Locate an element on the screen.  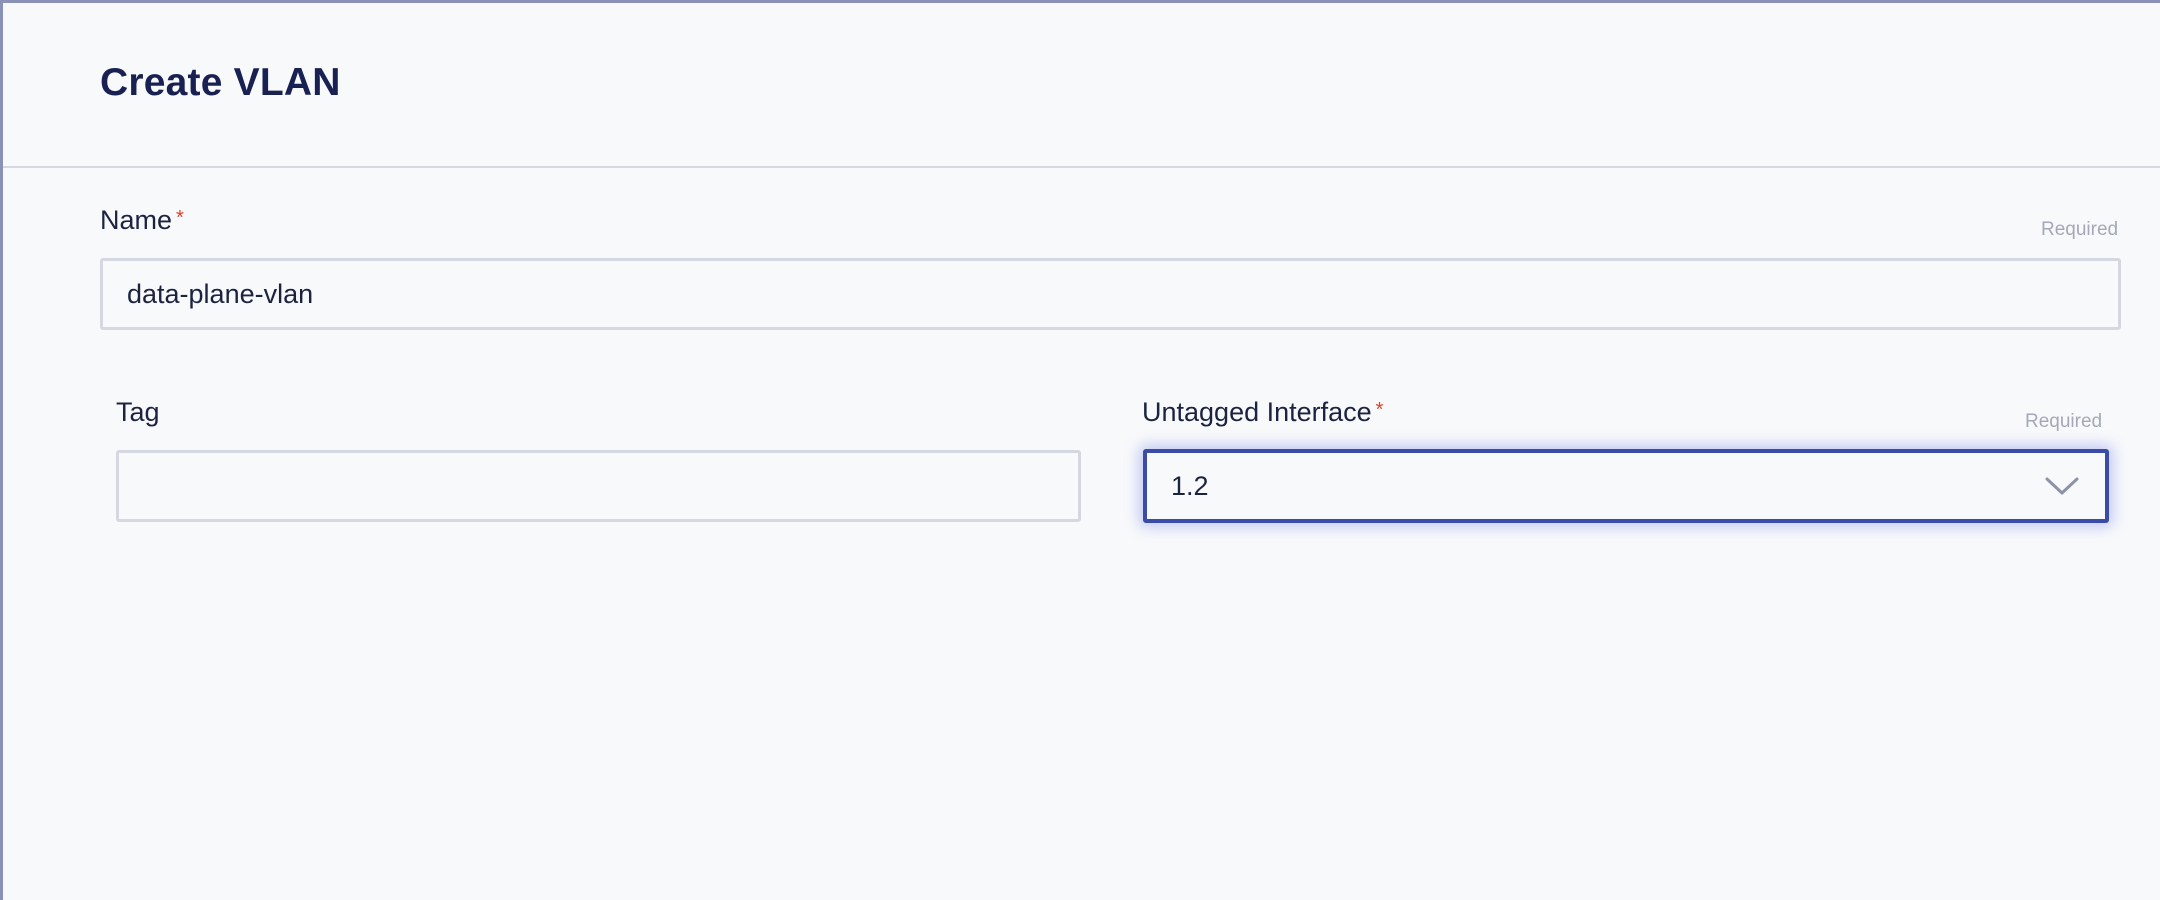
name-required-star: * is located at coordinates (180, 218).